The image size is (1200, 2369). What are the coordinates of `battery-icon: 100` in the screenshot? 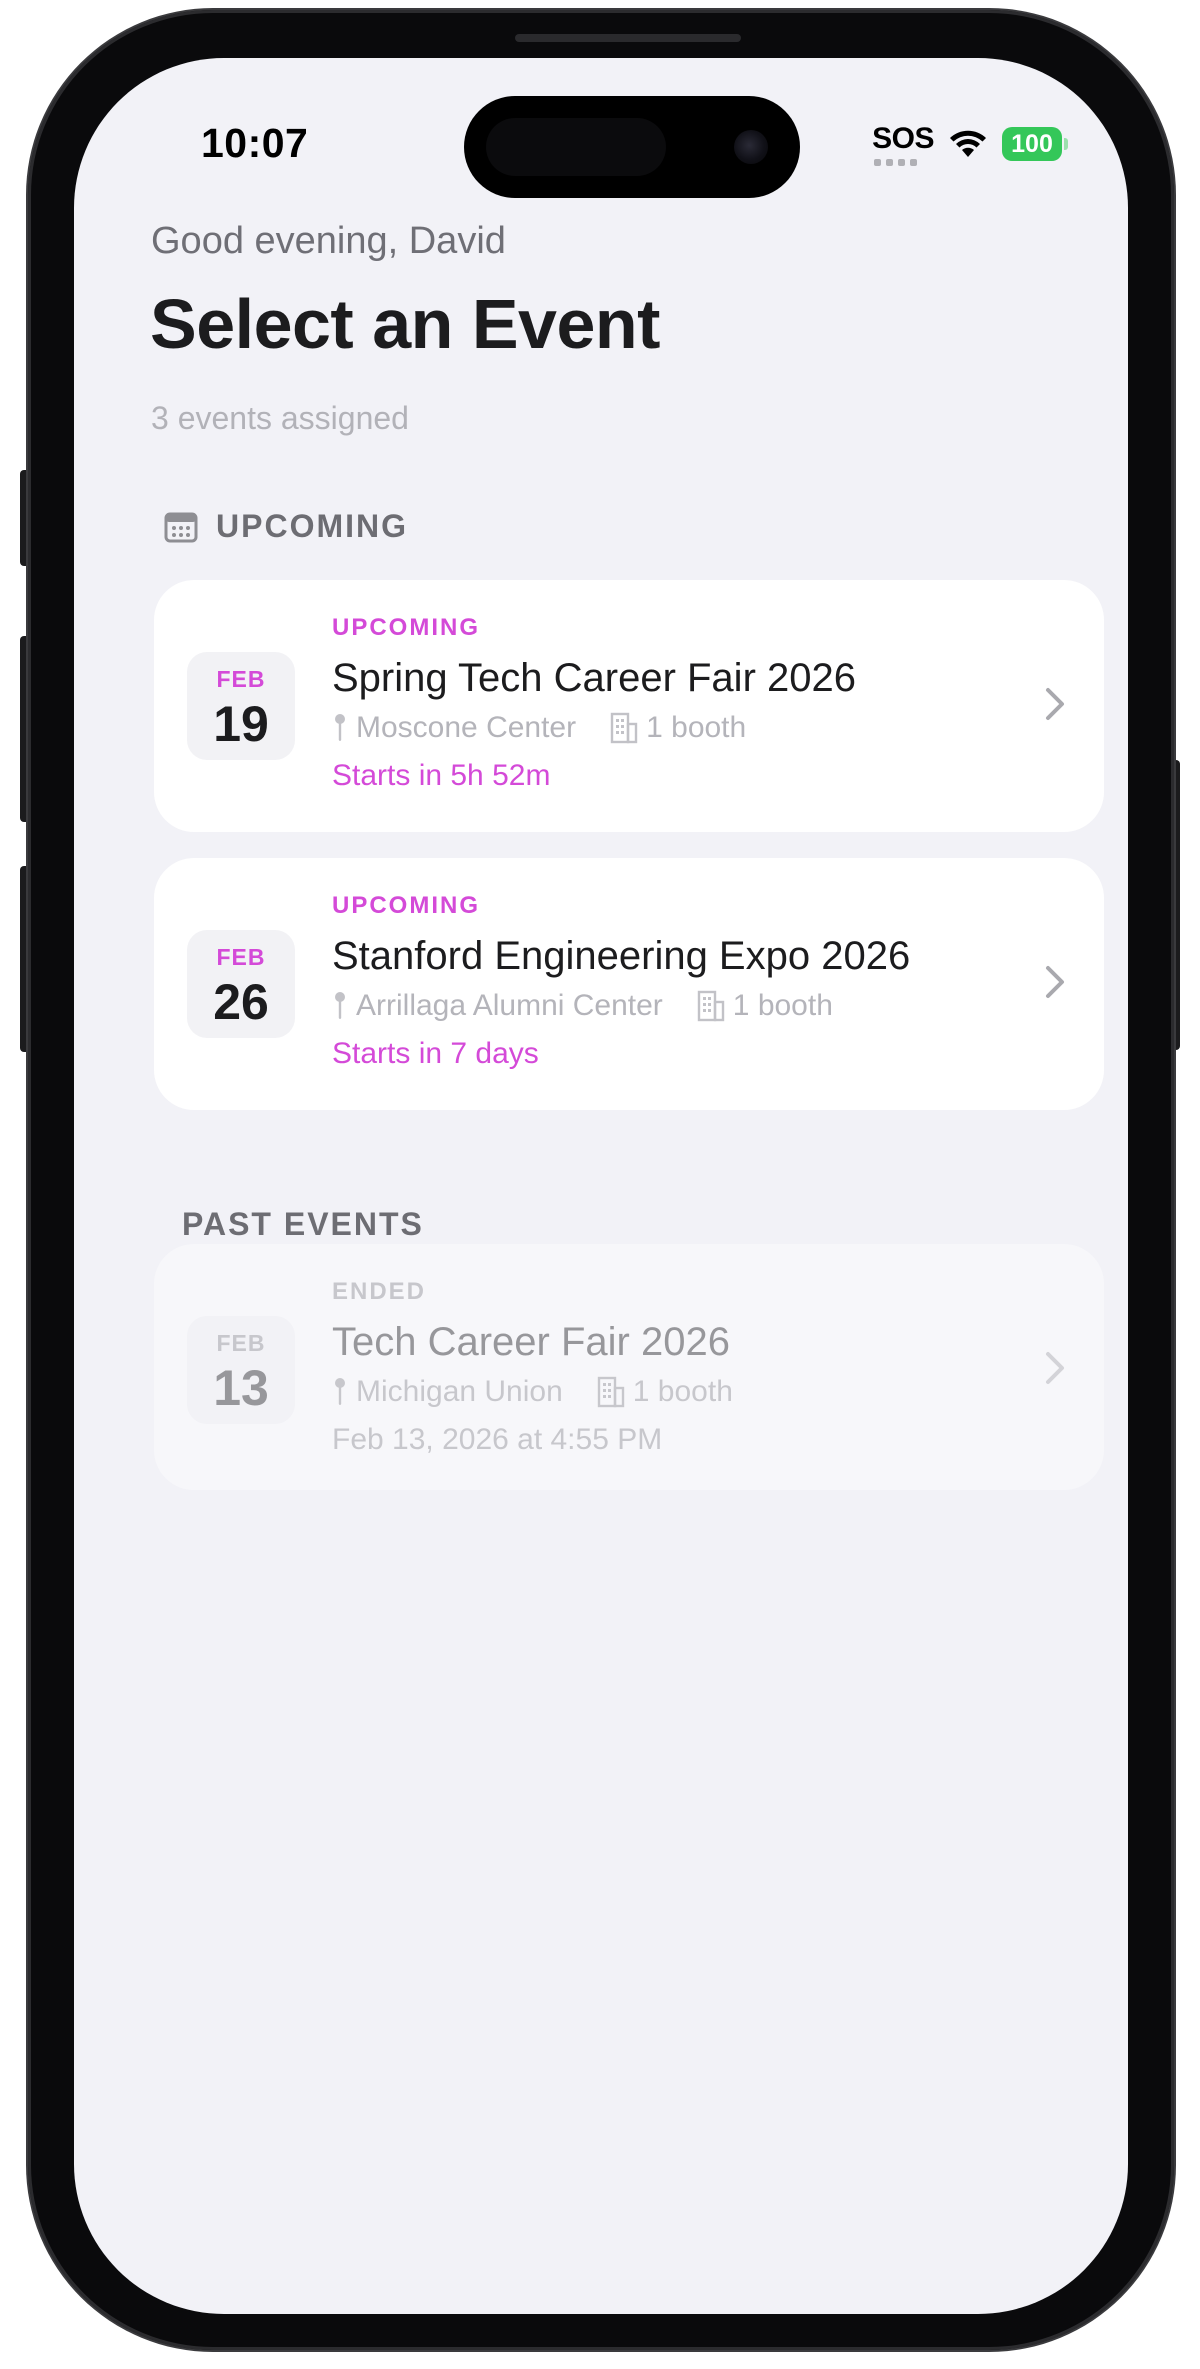 It's located at (1035, 144).